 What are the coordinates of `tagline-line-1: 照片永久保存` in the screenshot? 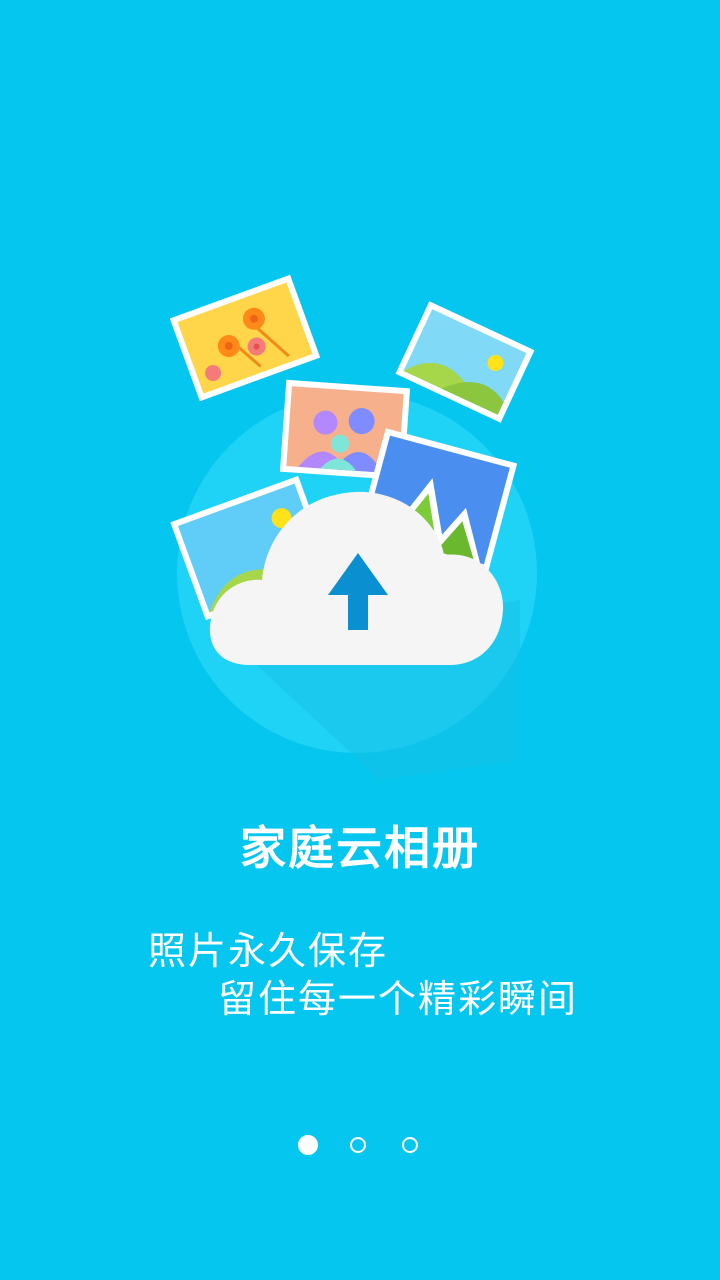 It's located at (268, 951).